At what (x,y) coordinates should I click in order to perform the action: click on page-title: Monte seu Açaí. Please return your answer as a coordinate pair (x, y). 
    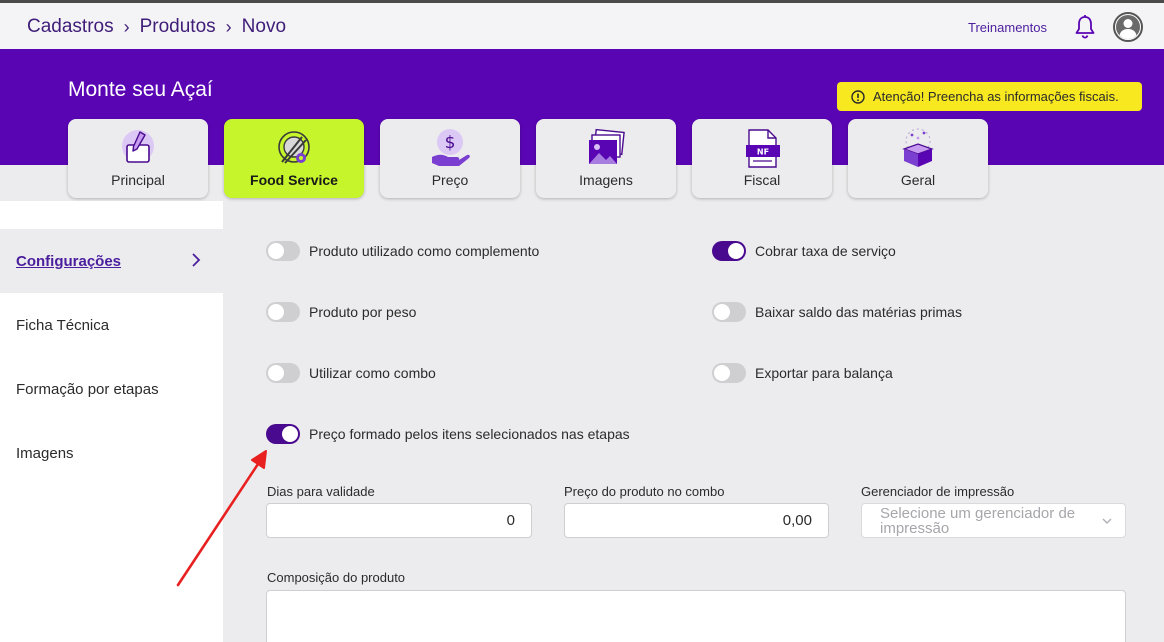
    Looking at the image, I should click on (140, 89).